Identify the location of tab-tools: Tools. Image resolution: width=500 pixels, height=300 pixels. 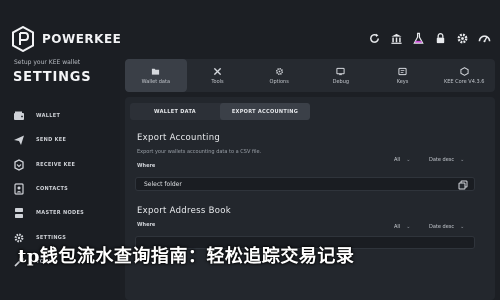
(218, 75).